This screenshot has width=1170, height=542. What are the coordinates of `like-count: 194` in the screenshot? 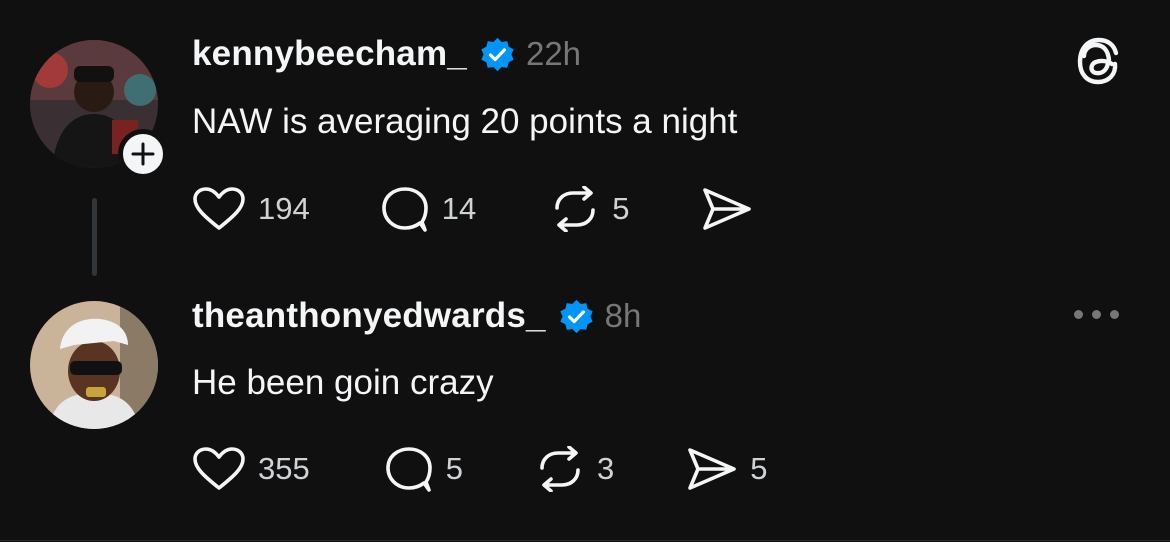 It's located at (284, 208).